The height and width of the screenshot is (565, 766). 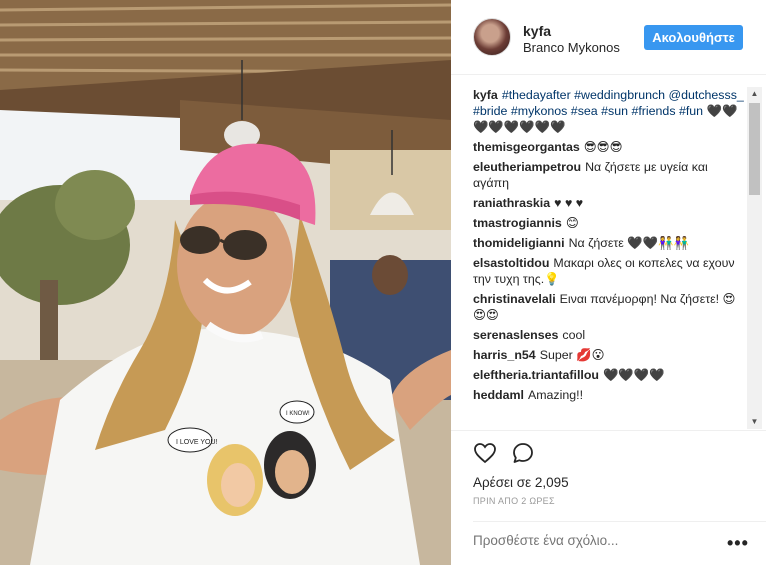 What do you see at coordinates (609, 223) in the screenshot?
I see `comment-item: tmastrogiannis 😊` at bounding box center [609, 223].